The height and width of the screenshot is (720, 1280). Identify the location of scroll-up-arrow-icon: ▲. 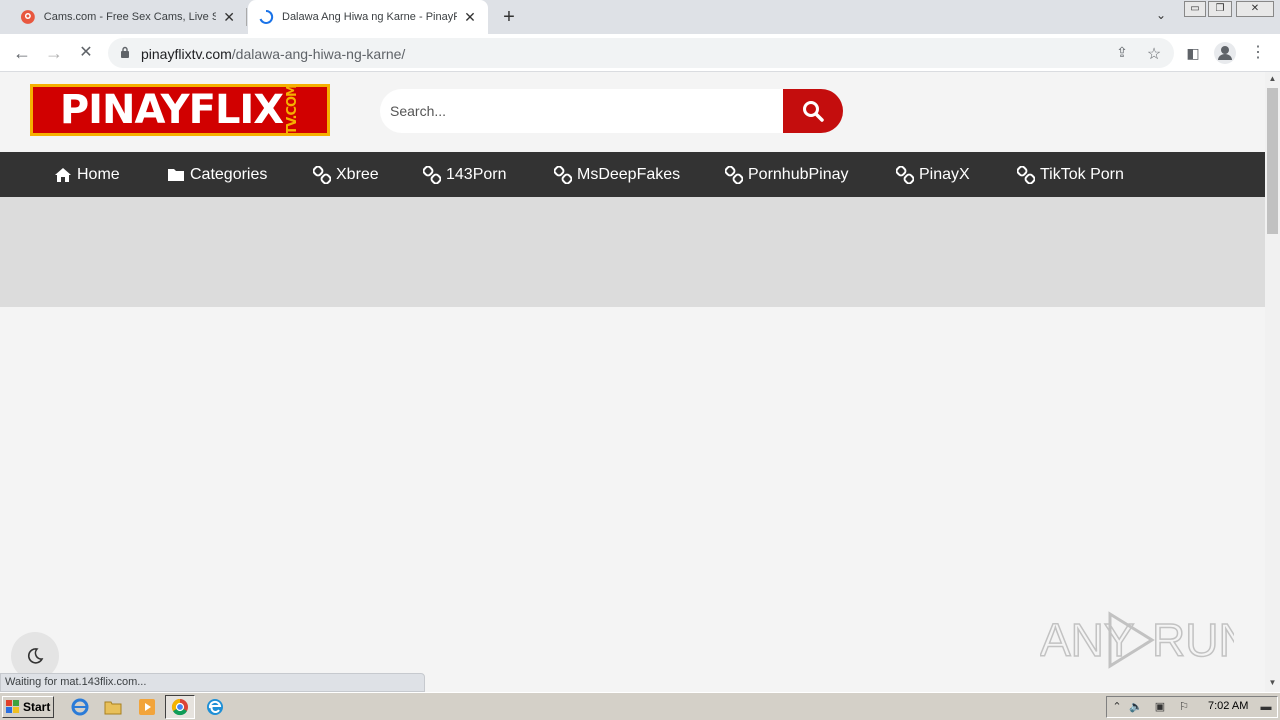
(1272, 79).